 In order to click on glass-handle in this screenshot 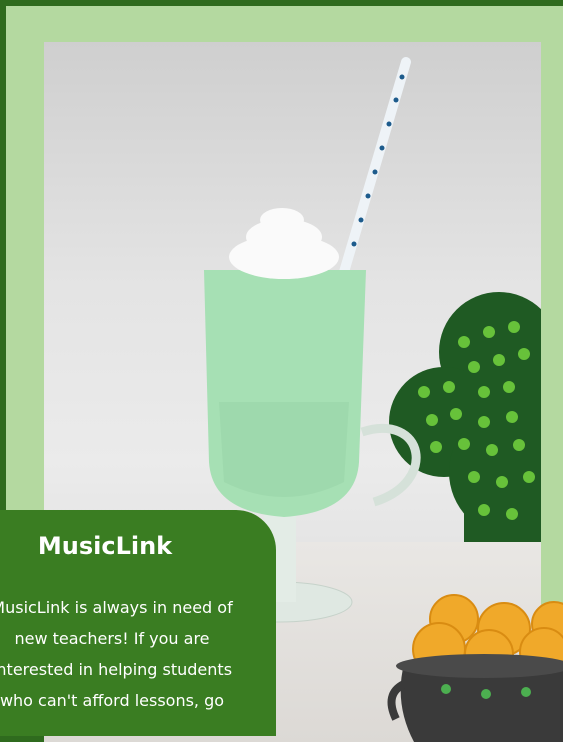, I will do `click(390, 465)`.